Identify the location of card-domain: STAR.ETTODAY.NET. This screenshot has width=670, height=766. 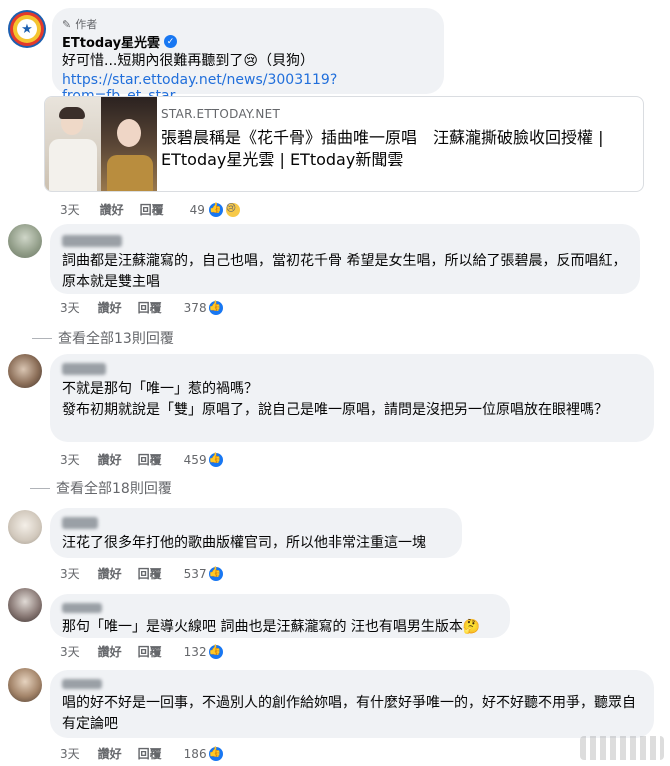
(221, 114).